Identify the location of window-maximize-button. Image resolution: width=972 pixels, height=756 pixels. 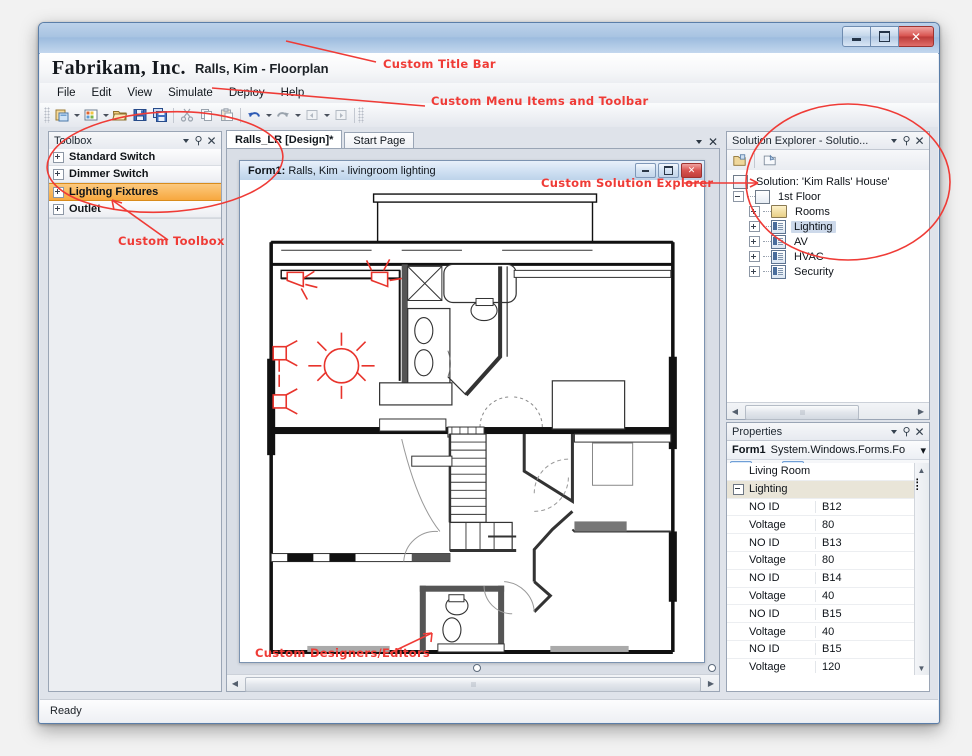
(885, 36).